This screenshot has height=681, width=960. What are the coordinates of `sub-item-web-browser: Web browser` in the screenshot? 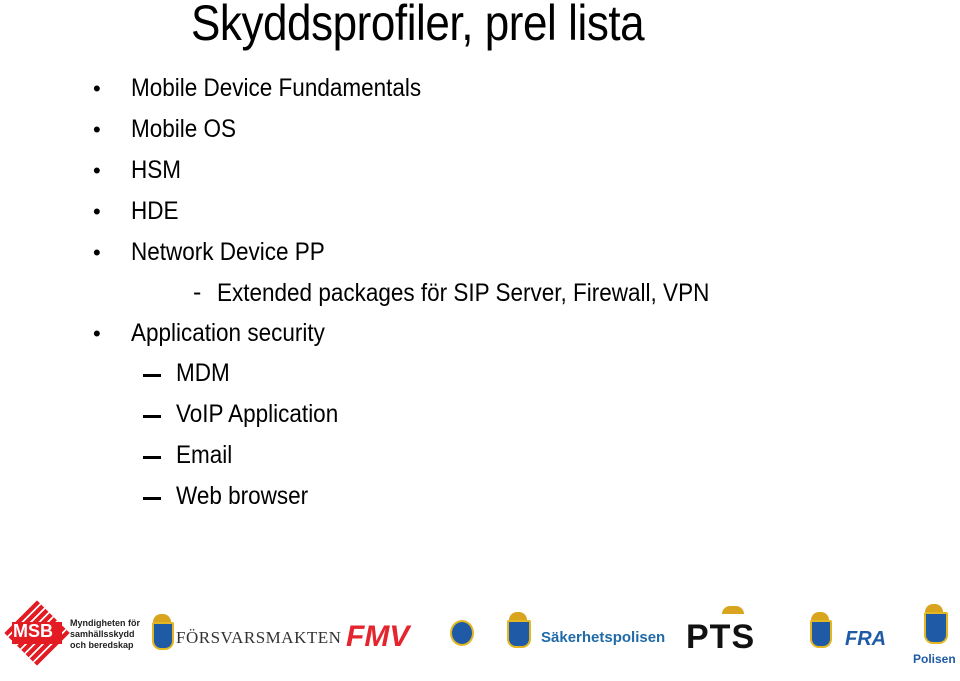 It's located at (242, 496).